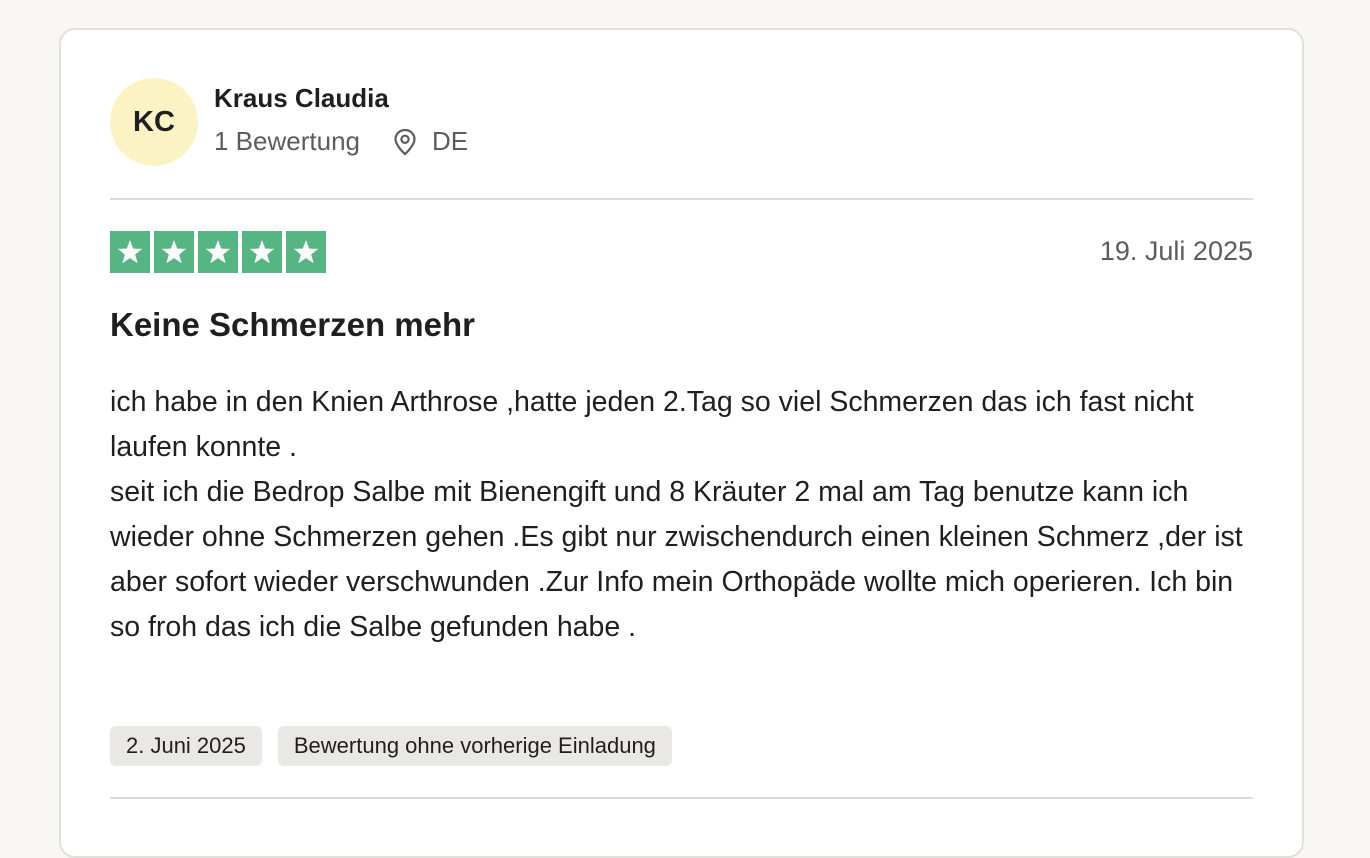 The height and width of the screenshot is (858, 1370). What do you see at coordinates (287, 141) in the screenshot?
I see `review-count: 1 Bewertung` at bounding box center [287, 141].